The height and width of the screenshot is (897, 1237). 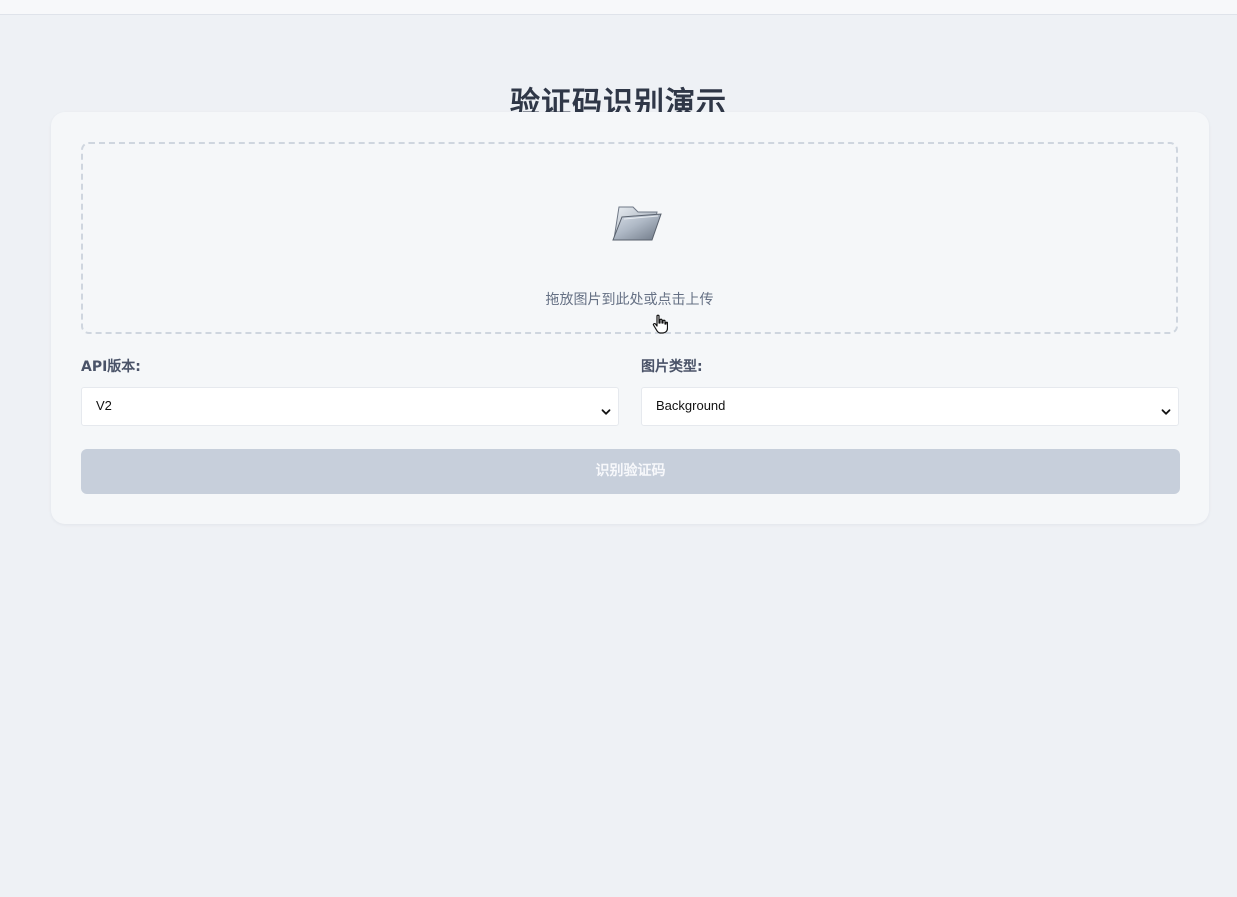 I want to click on folder-icon, so click(x=636, y=222).